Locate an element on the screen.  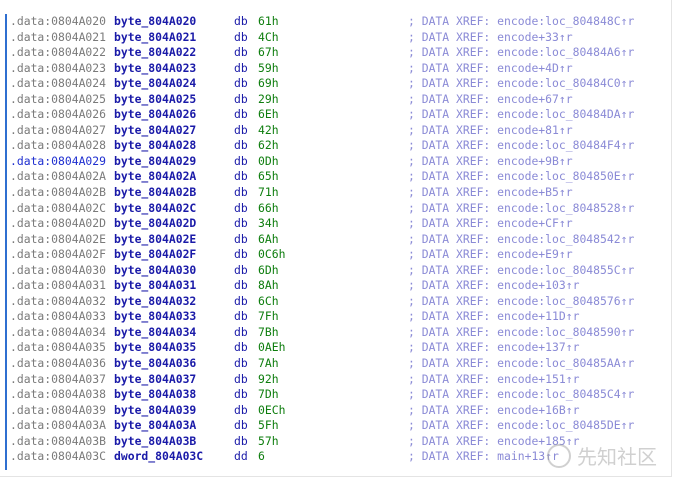
row-comment: ; DATA XREF: encode:loc_804850E↑r is located at coordinates (521, 177).